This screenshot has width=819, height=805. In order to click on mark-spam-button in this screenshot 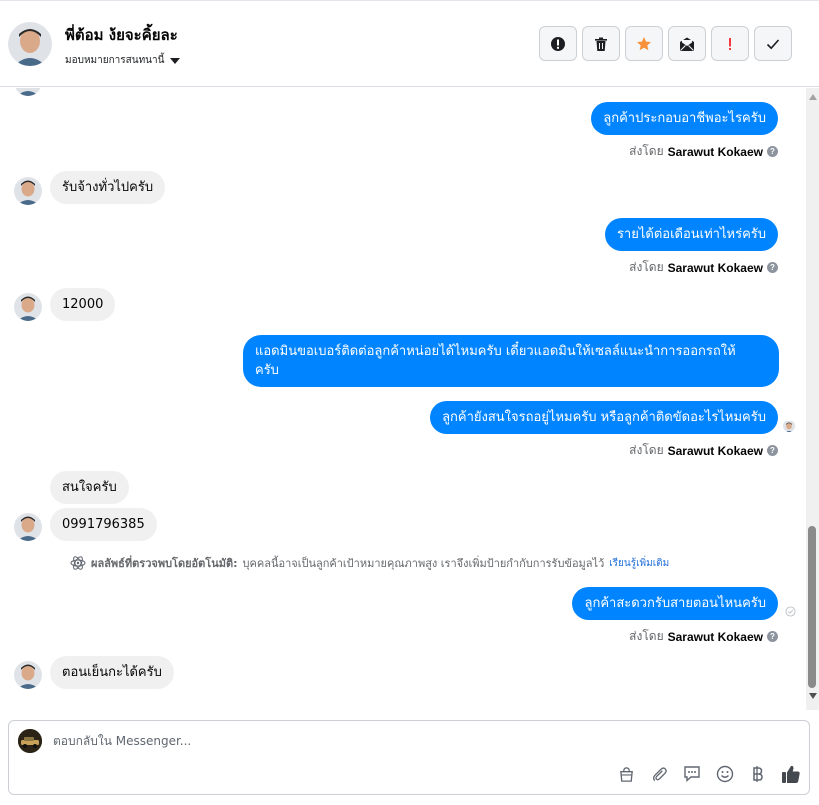, I will do `click(558, 43)`.